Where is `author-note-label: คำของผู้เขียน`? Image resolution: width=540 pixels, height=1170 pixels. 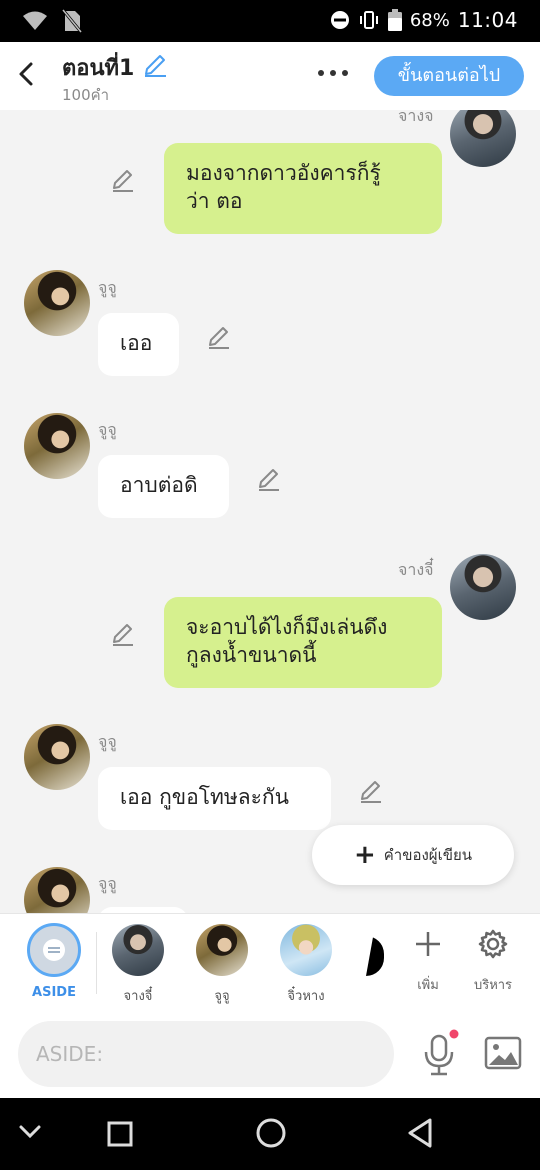
author-note-label: คำของผู้เขียน is located at coordinates (428, 855).